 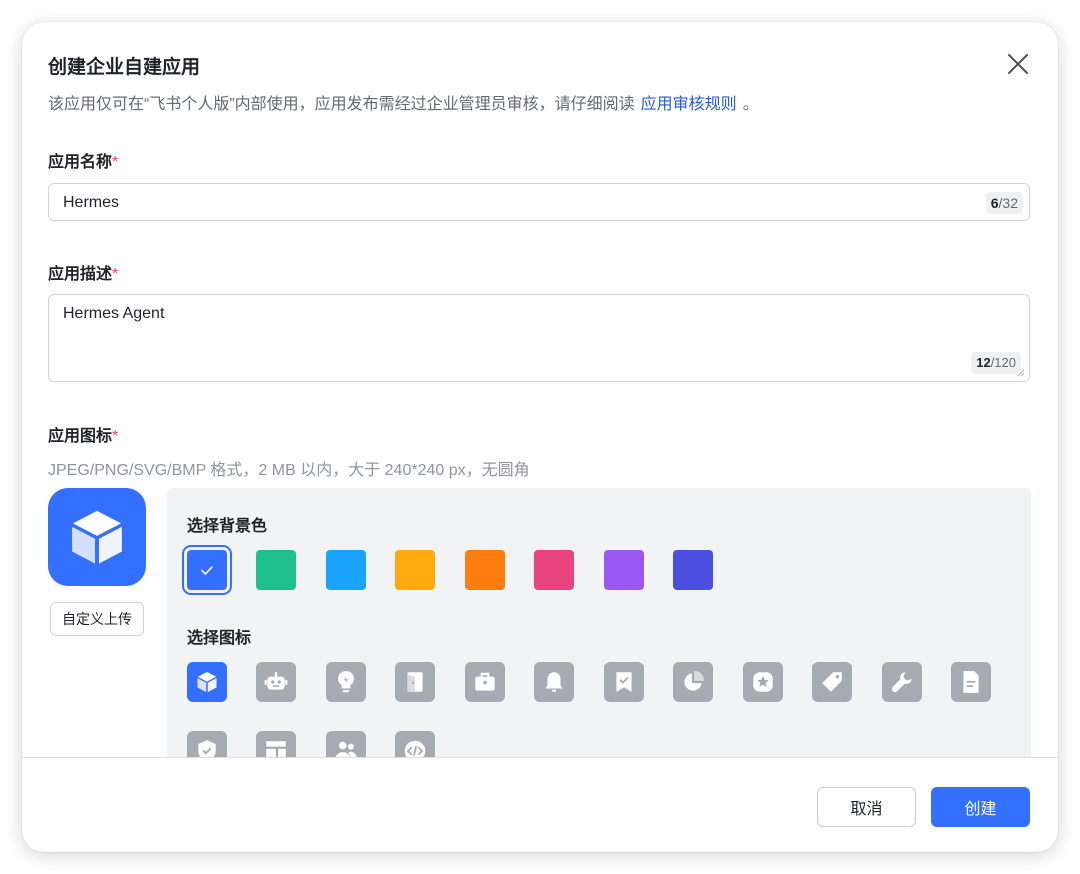 What do you see at coordinates (540, 757) in the screenshot?
I see `footer-divider` at bounding box center [540, 757].